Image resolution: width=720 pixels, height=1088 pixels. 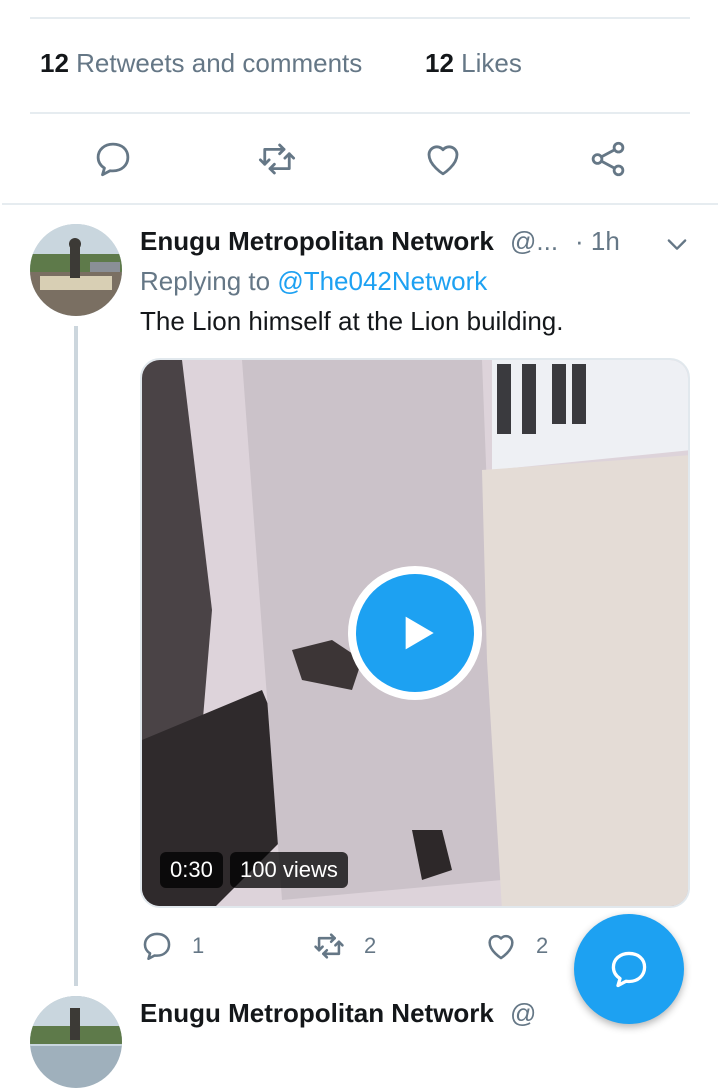 I want to click on video-duration: 0:30, so click(x=191, y=870).